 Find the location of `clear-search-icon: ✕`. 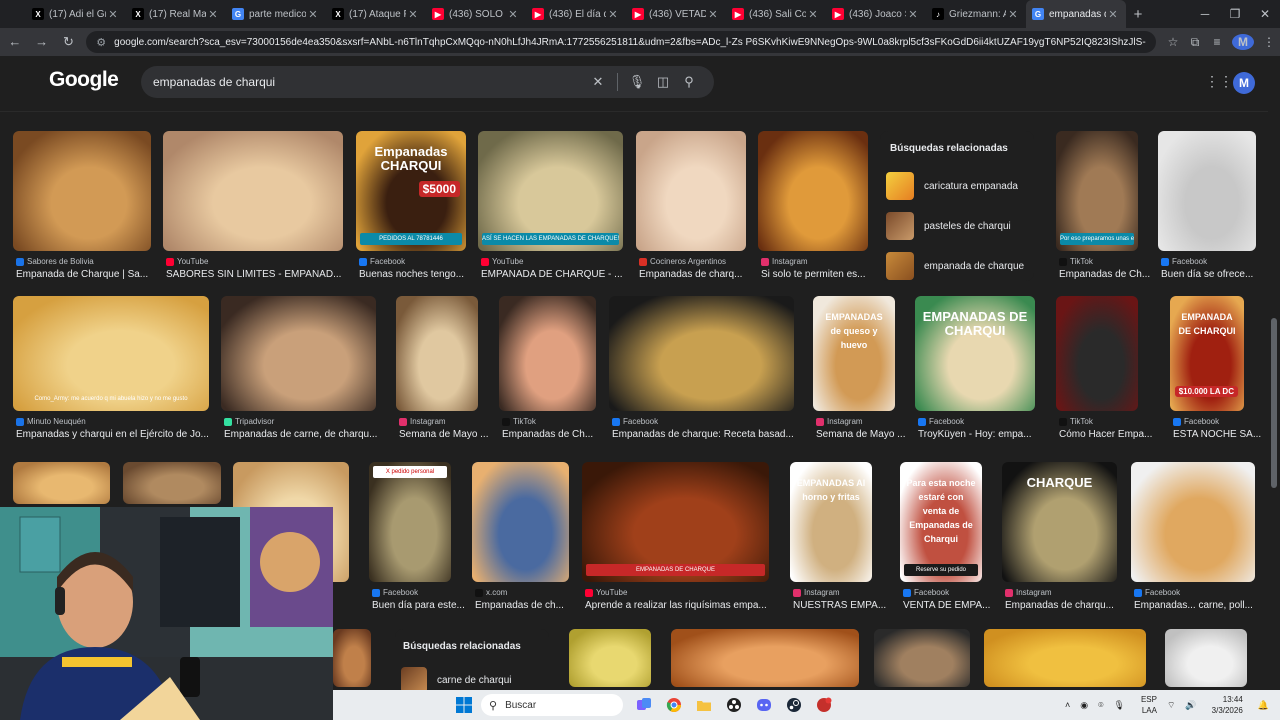

clear-search-icon: ✕ is located at coordinates (598, 82).